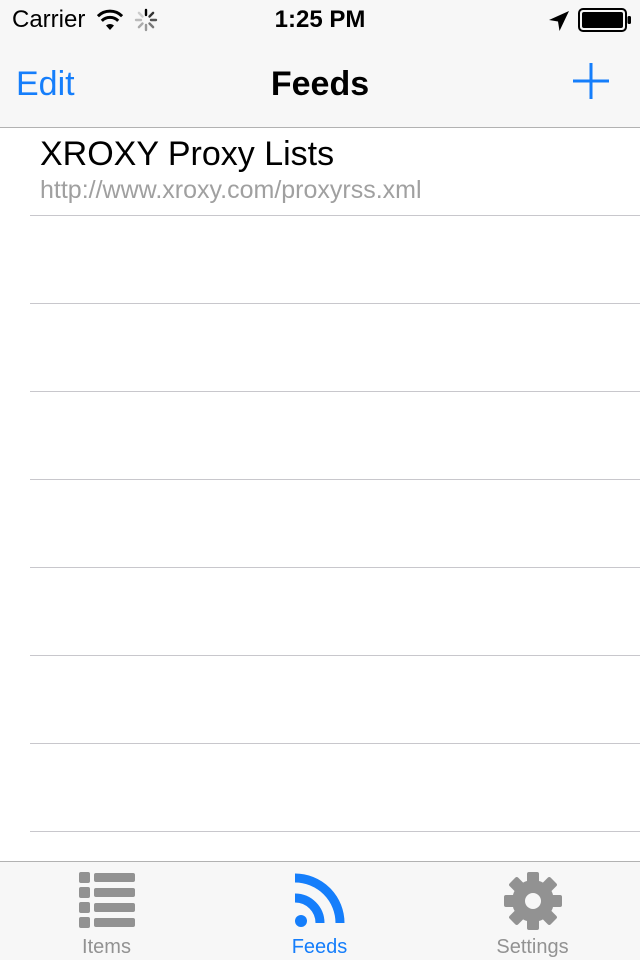 The image size is (640, 961). I want to click on tab-bar: Items Feeds Settings, so click(320, 910).